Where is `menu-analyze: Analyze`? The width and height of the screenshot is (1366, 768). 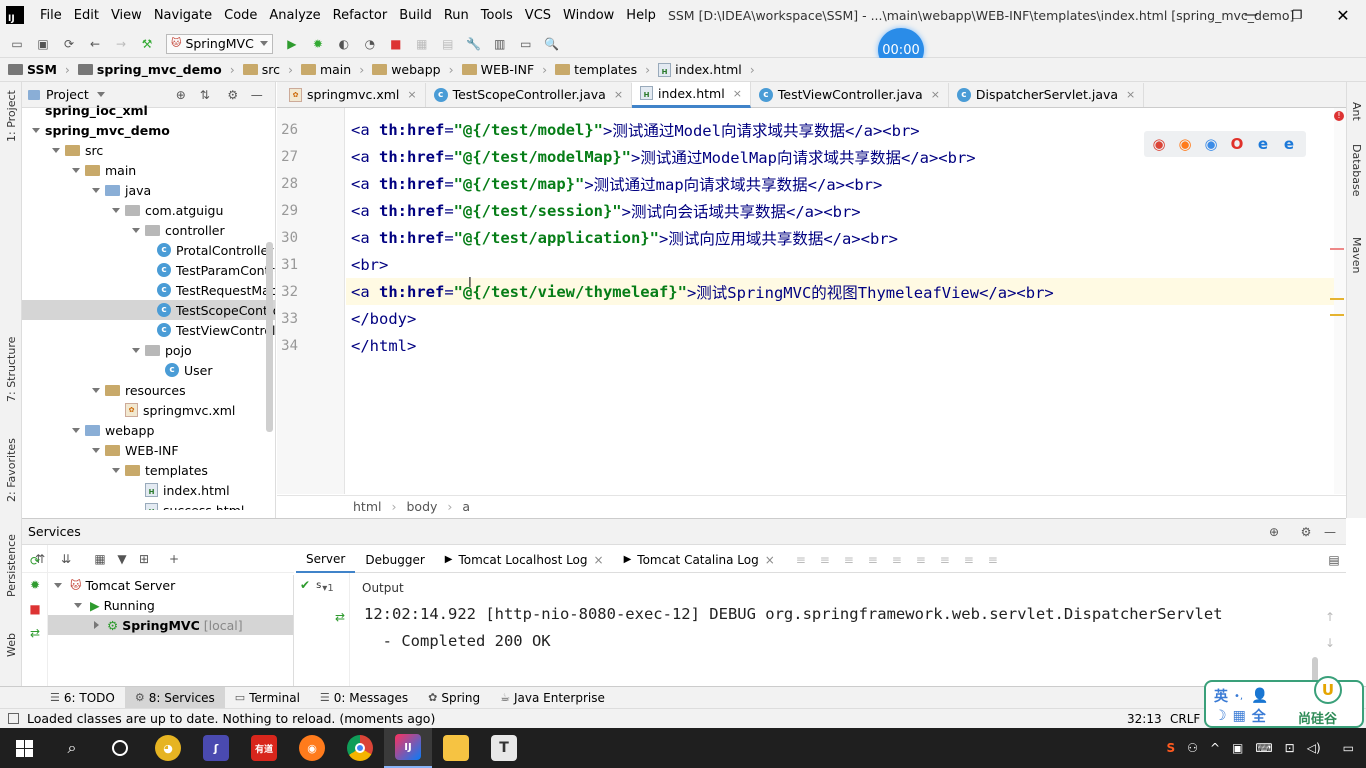
menu-analyze: Analyze is located at coordinates (294, 15).